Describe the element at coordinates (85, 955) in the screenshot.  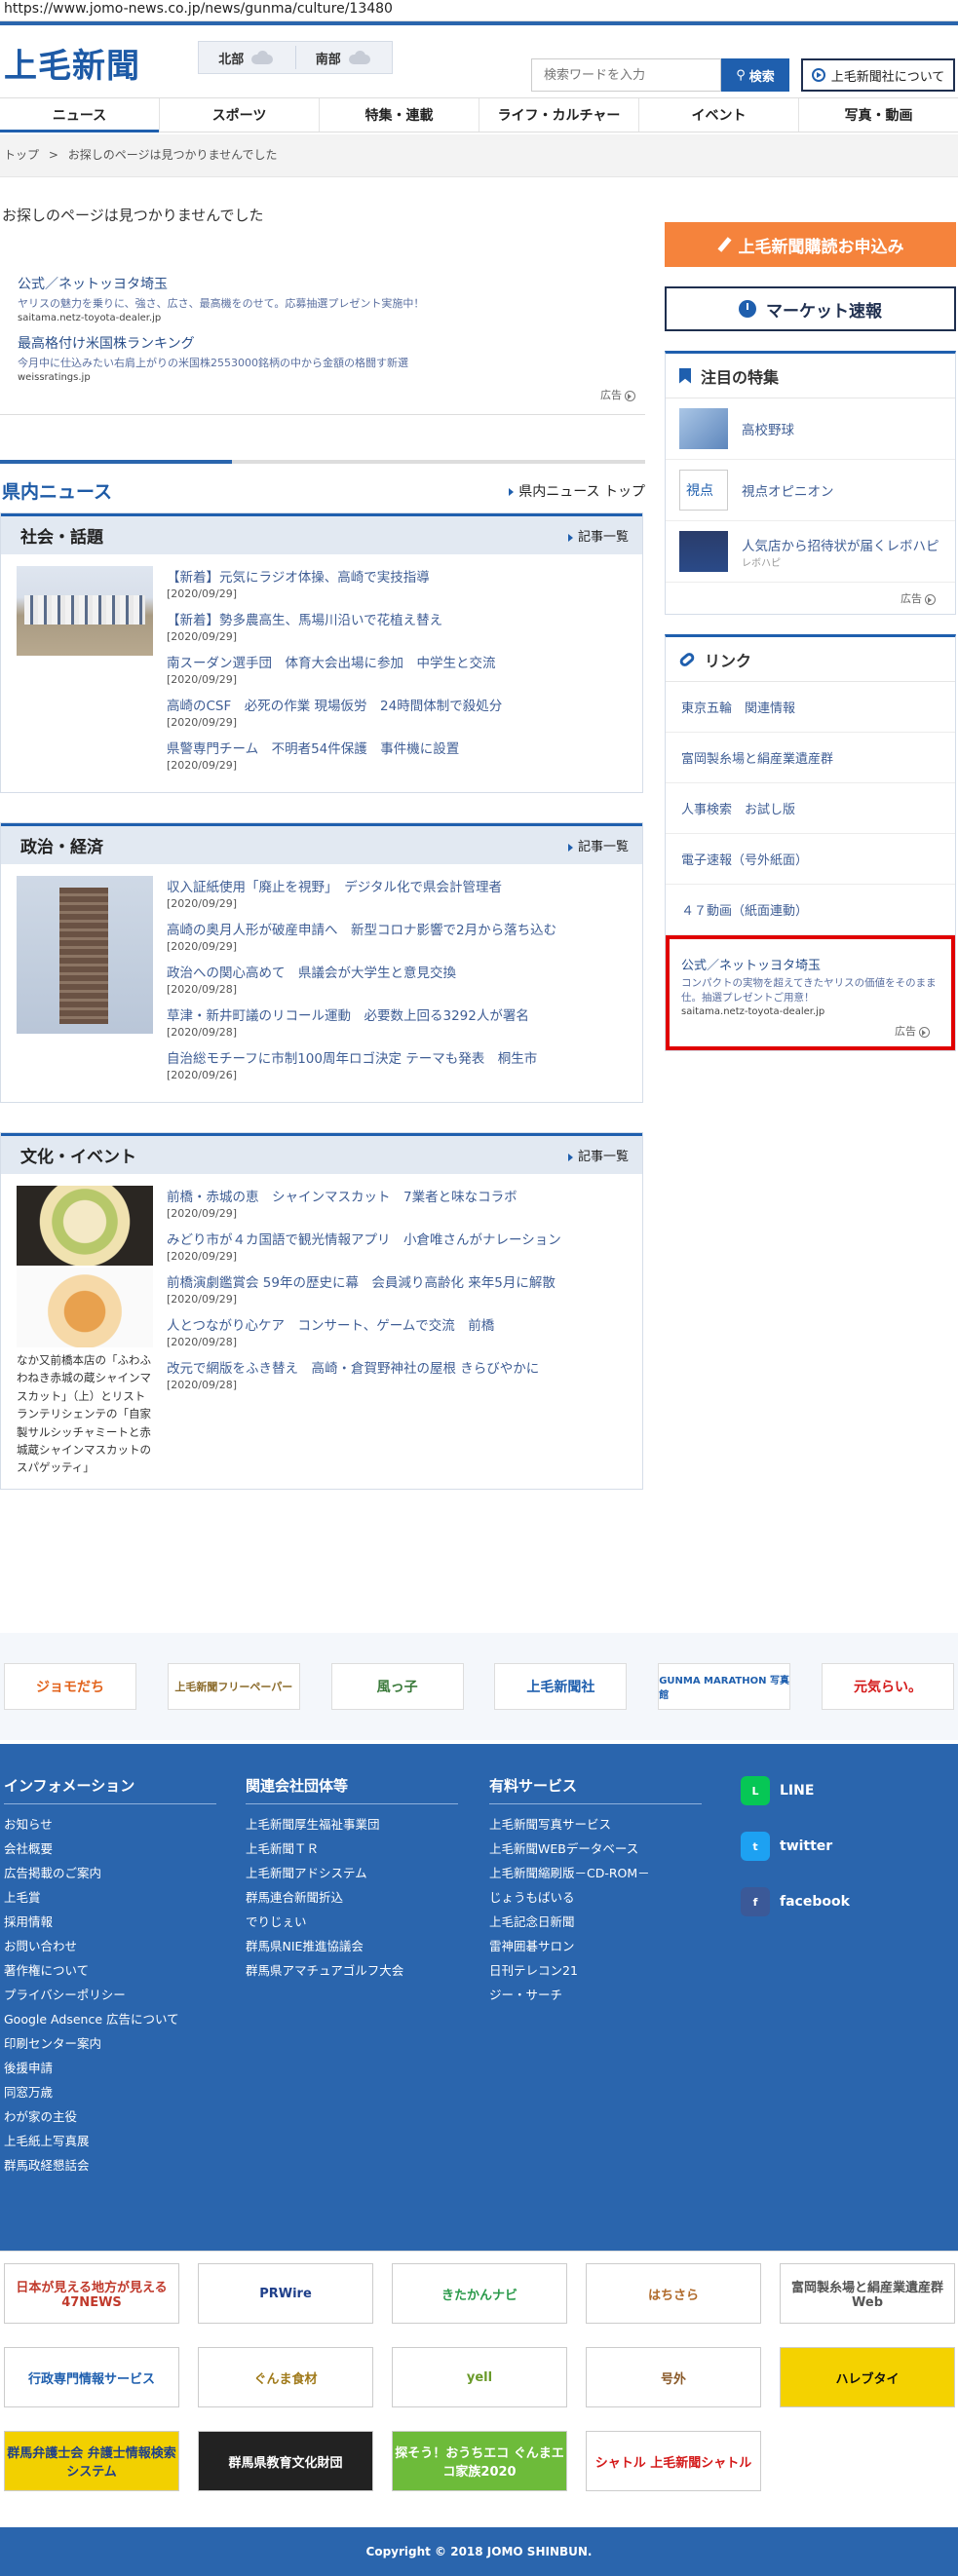
I see `prefectural-office-photo` at that location.